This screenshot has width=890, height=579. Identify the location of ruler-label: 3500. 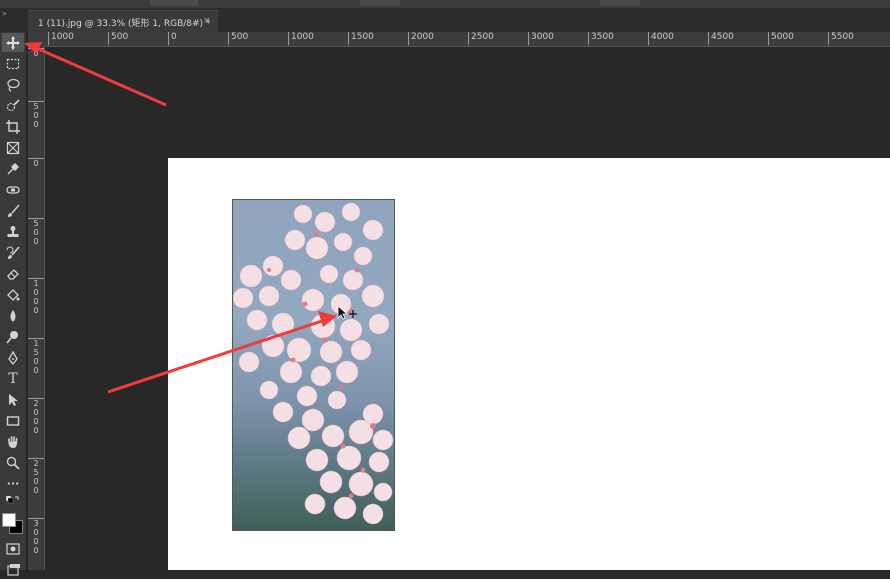
(601, 38).